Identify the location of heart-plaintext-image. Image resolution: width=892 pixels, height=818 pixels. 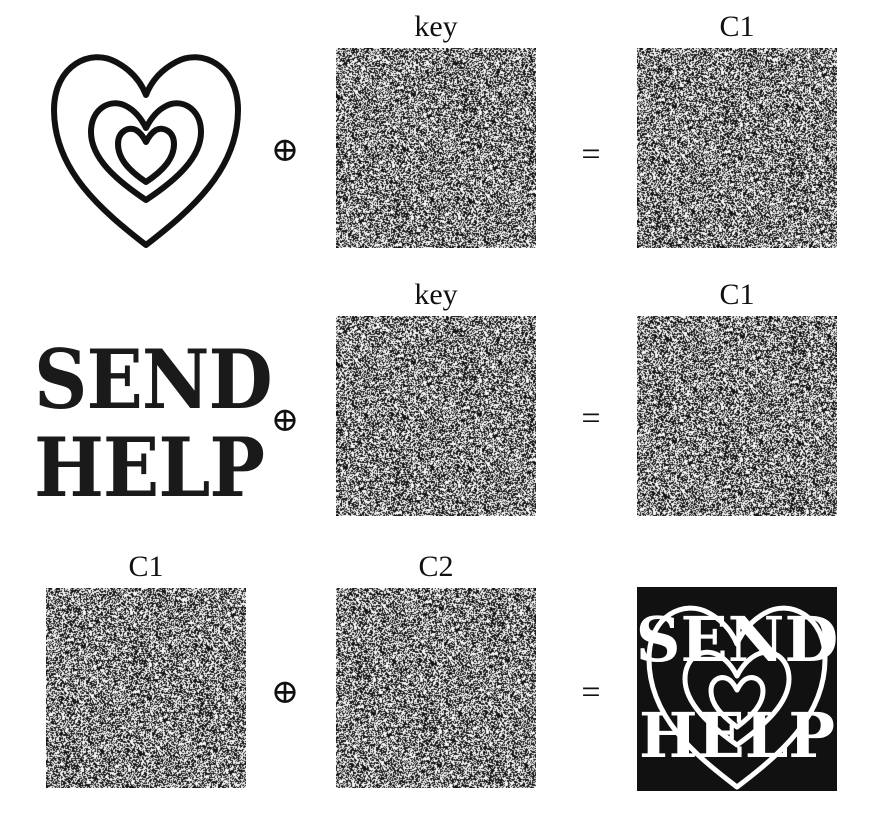
(146, 145).